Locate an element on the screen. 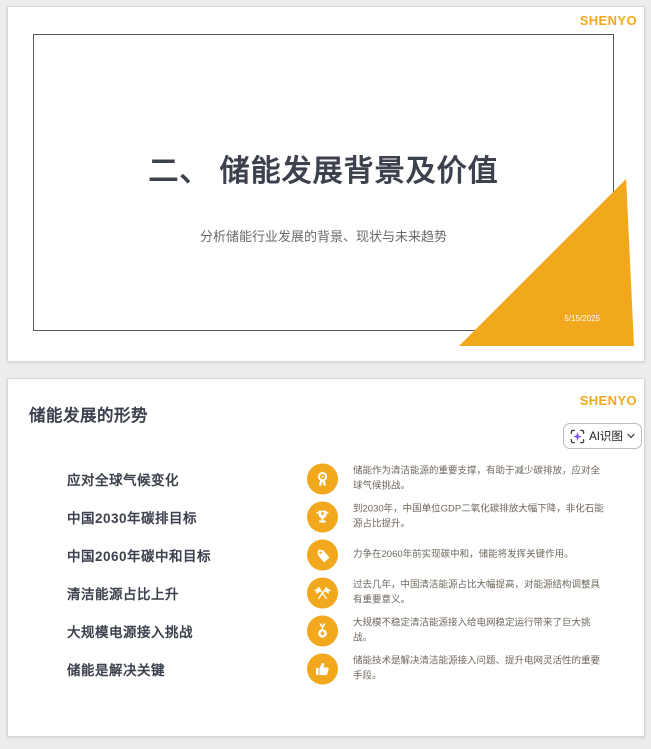 The image size is (651, 749). feature-row: 大规模电源接入挑战 大规模不稳定清洁能源接入给电网稳定运行带来了巨大挑战。 is located at coordinates (326, 631).